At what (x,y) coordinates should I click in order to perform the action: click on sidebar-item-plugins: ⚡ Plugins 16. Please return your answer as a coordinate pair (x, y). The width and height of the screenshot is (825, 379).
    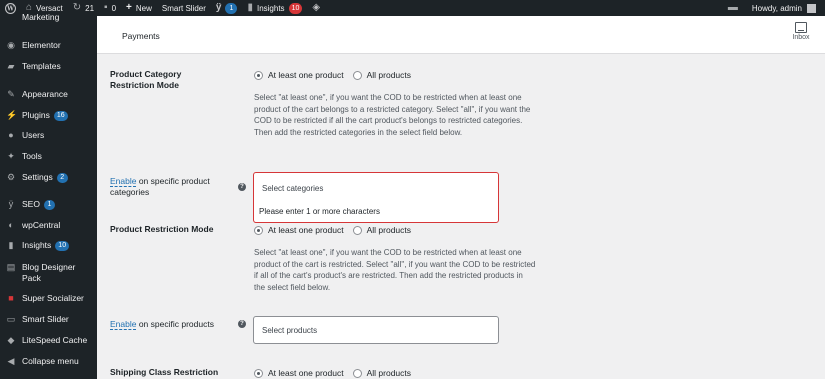
    Looking at the image, I should click on (48, 115).